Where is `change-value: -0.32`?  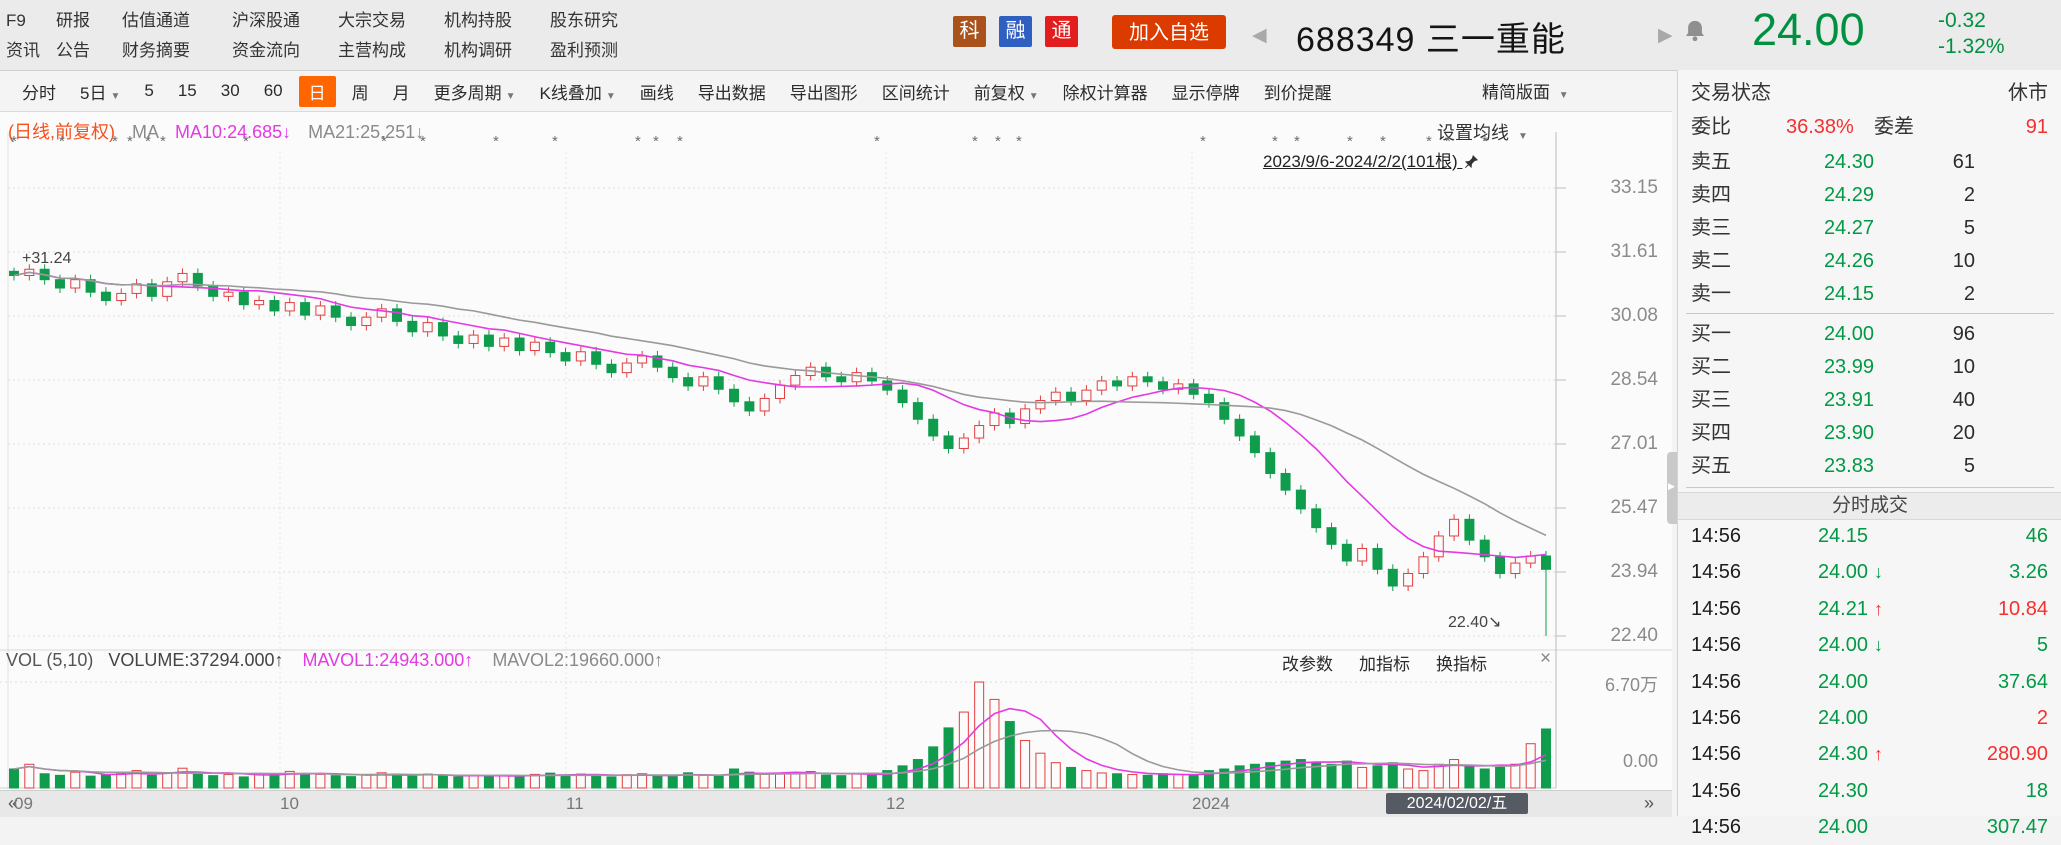
change-value: -0.32 is located at coordinates (1962, 20).